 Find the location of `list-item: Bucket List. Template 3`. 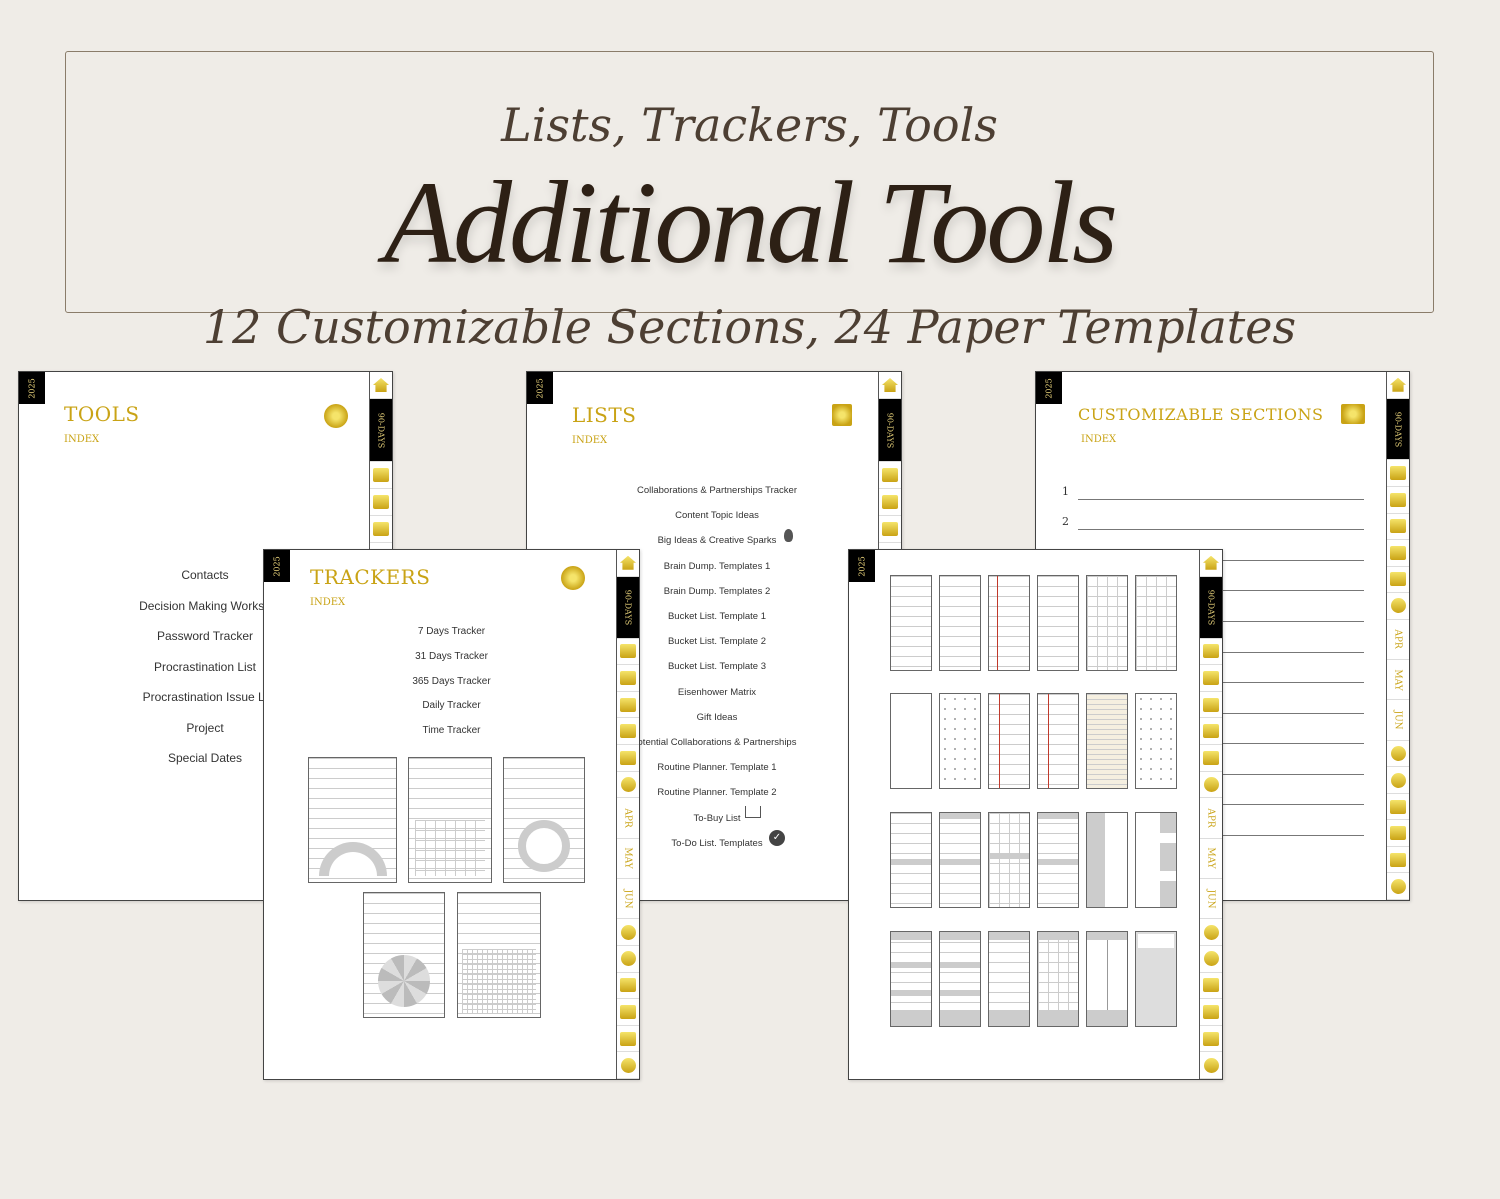

list-item: Bucket List. Template 3 is located at coordinates (717, 666).